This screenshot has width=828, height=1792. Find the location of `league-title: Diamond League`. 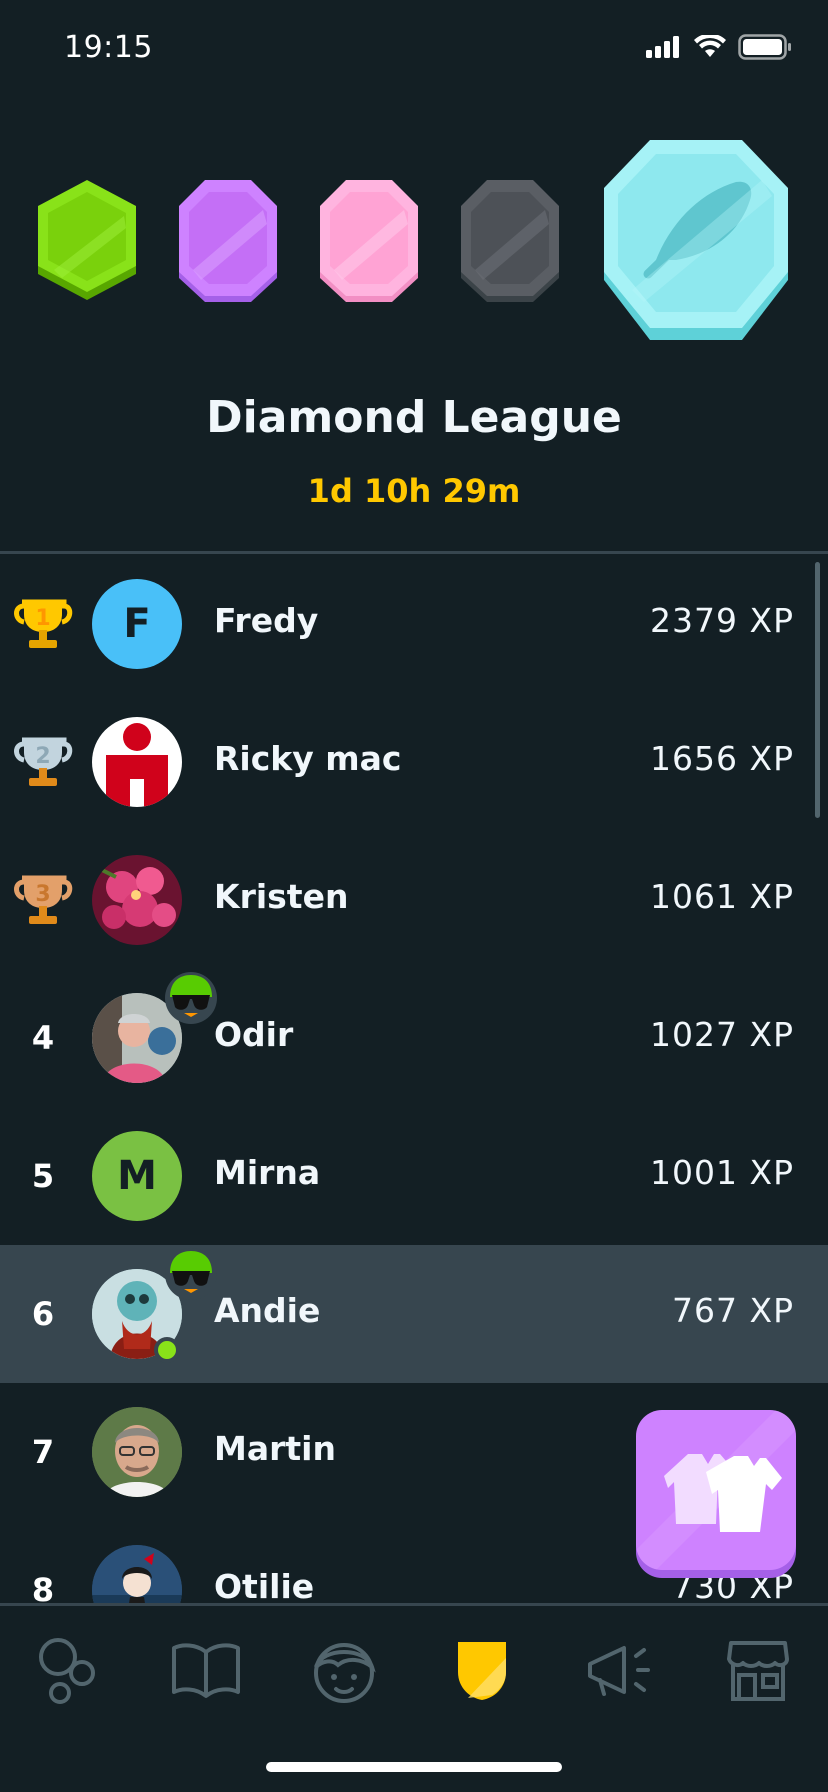

league-title: Diamond League is located at coordinates (414, 417).